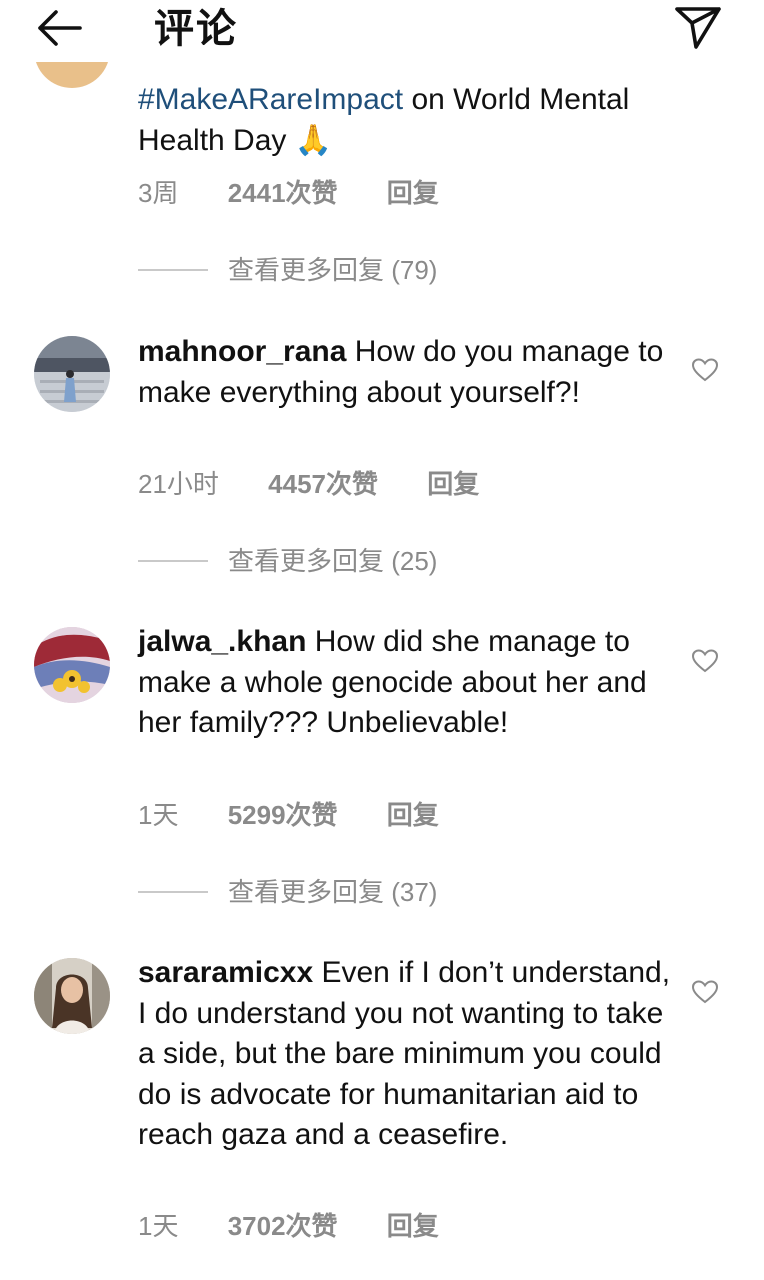 The width and height of the screenshot is (764, 1280). I want to click on comment-time: 21小时, so click(178, 484).